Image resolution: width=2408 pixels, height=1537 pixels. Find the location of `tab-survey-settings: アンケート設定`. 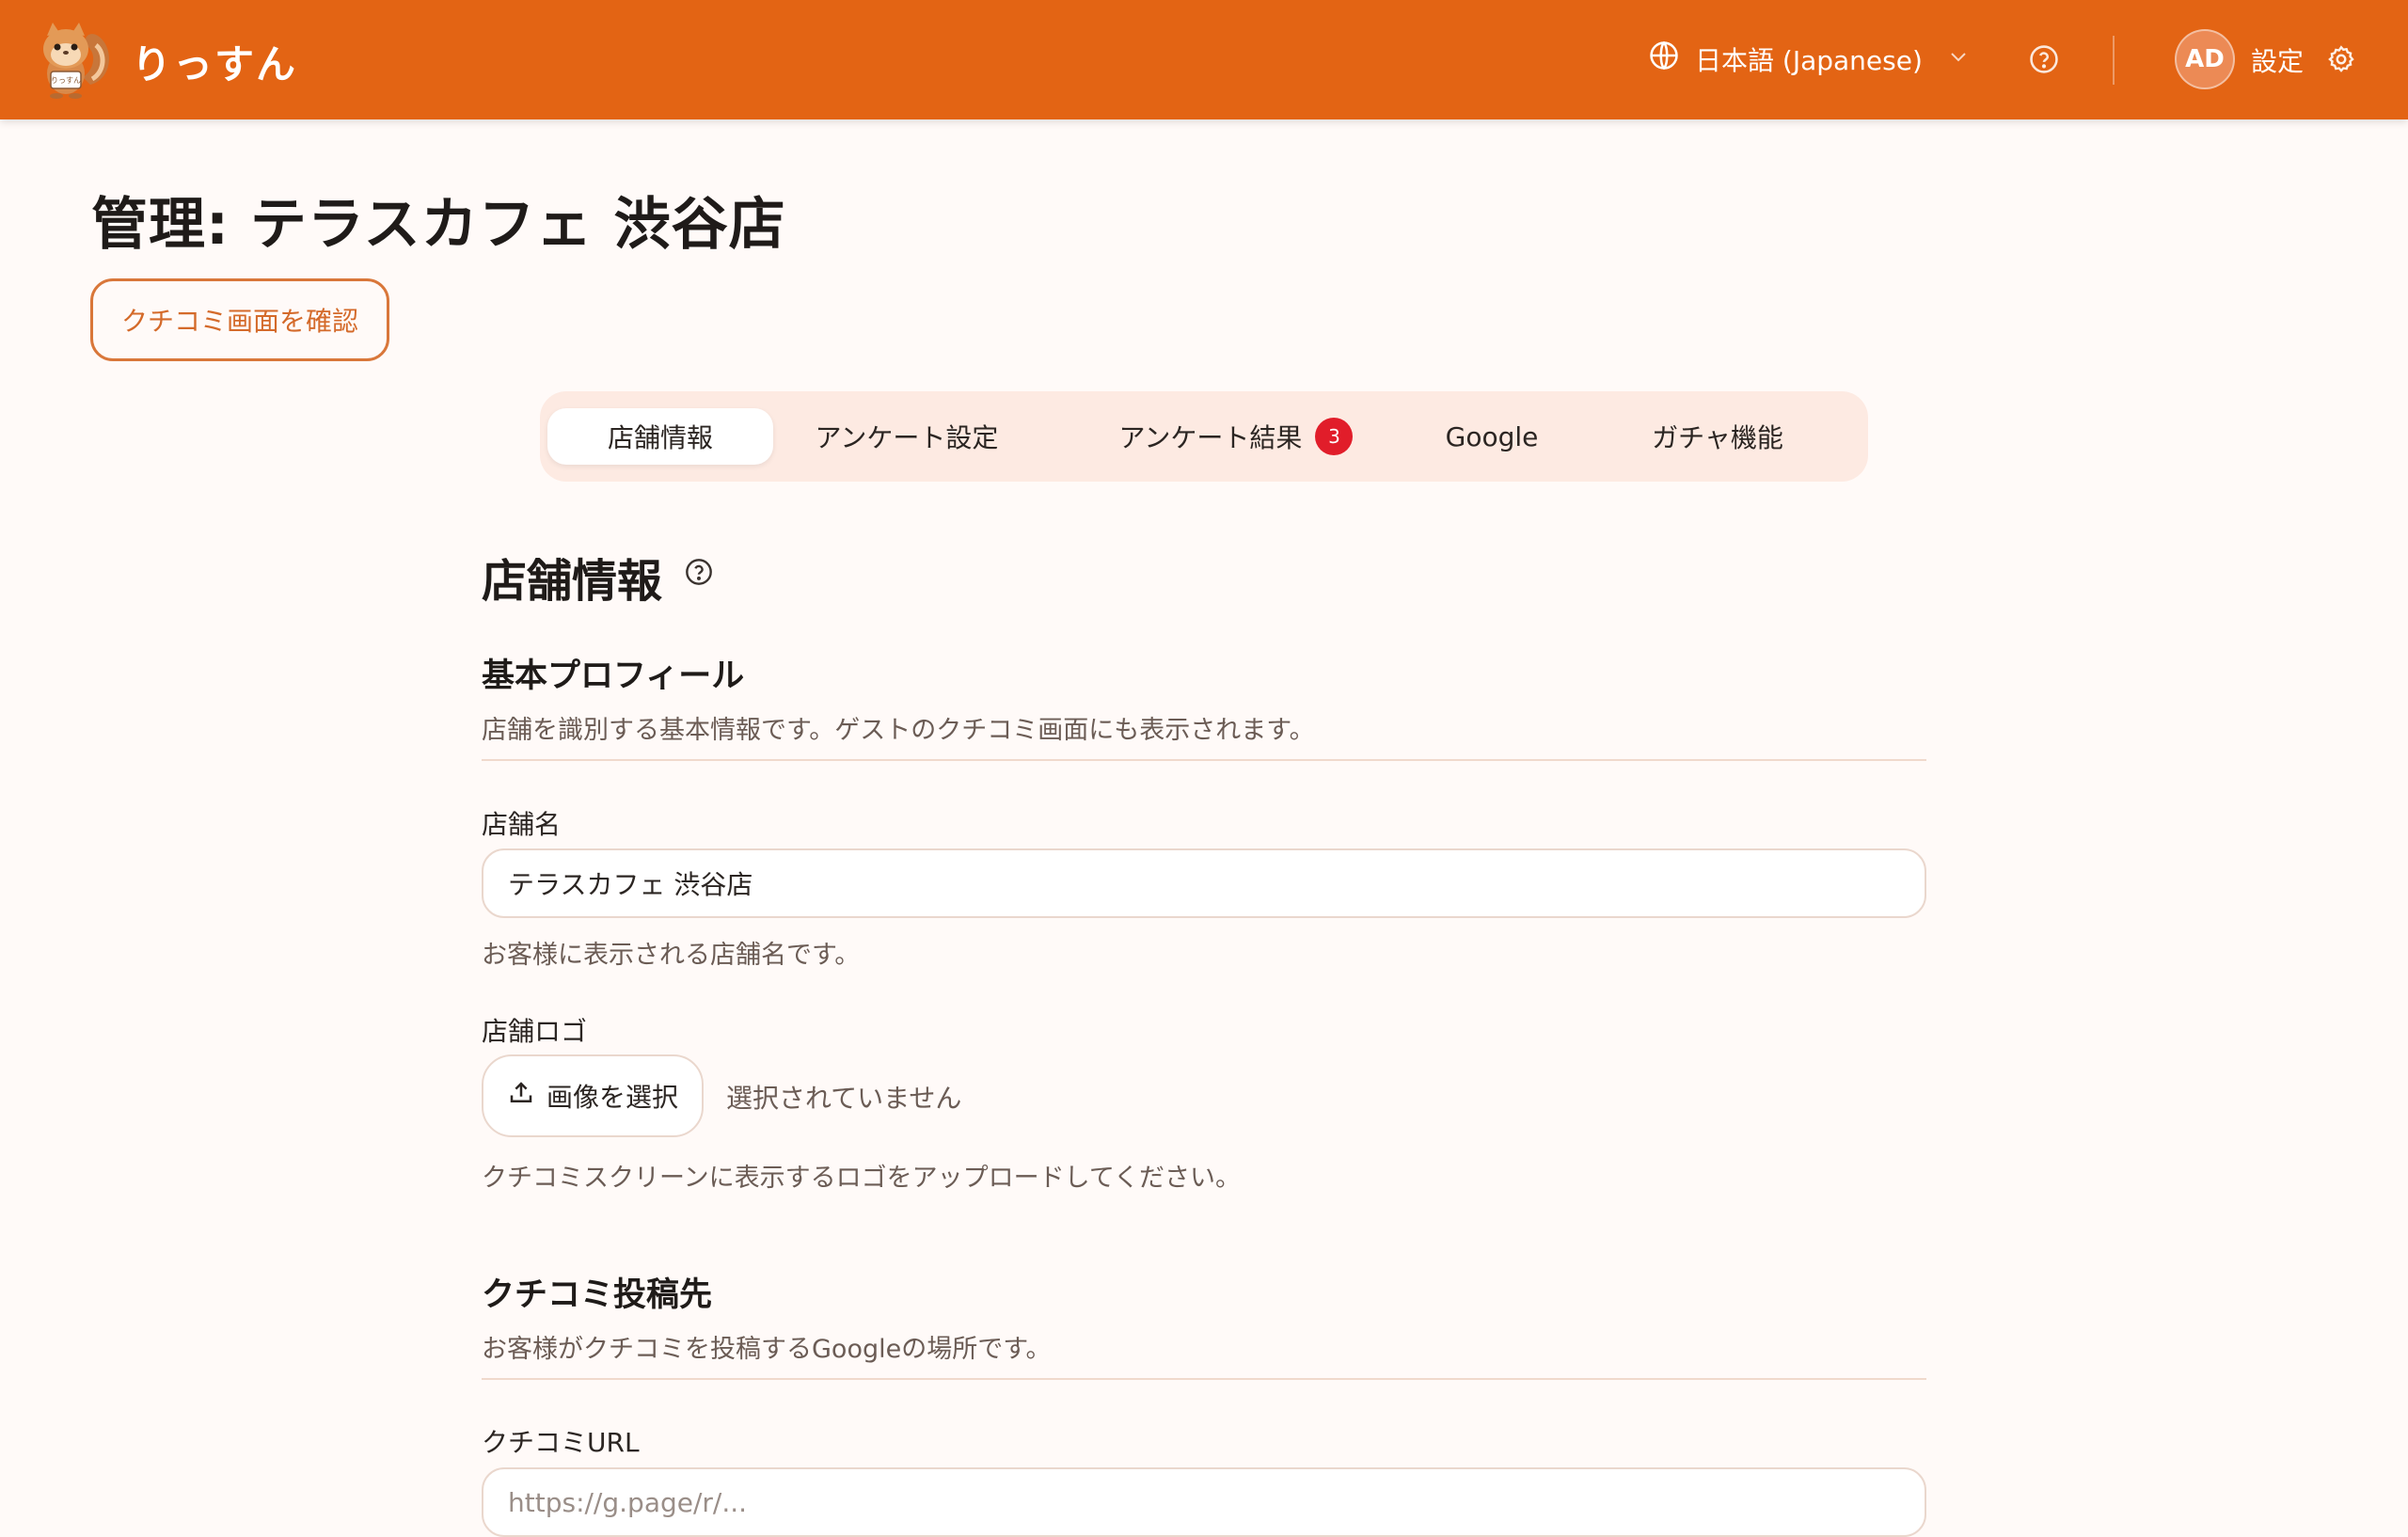

tab-survey-settings: アンケート設定 is located at coordinates (907, 436).